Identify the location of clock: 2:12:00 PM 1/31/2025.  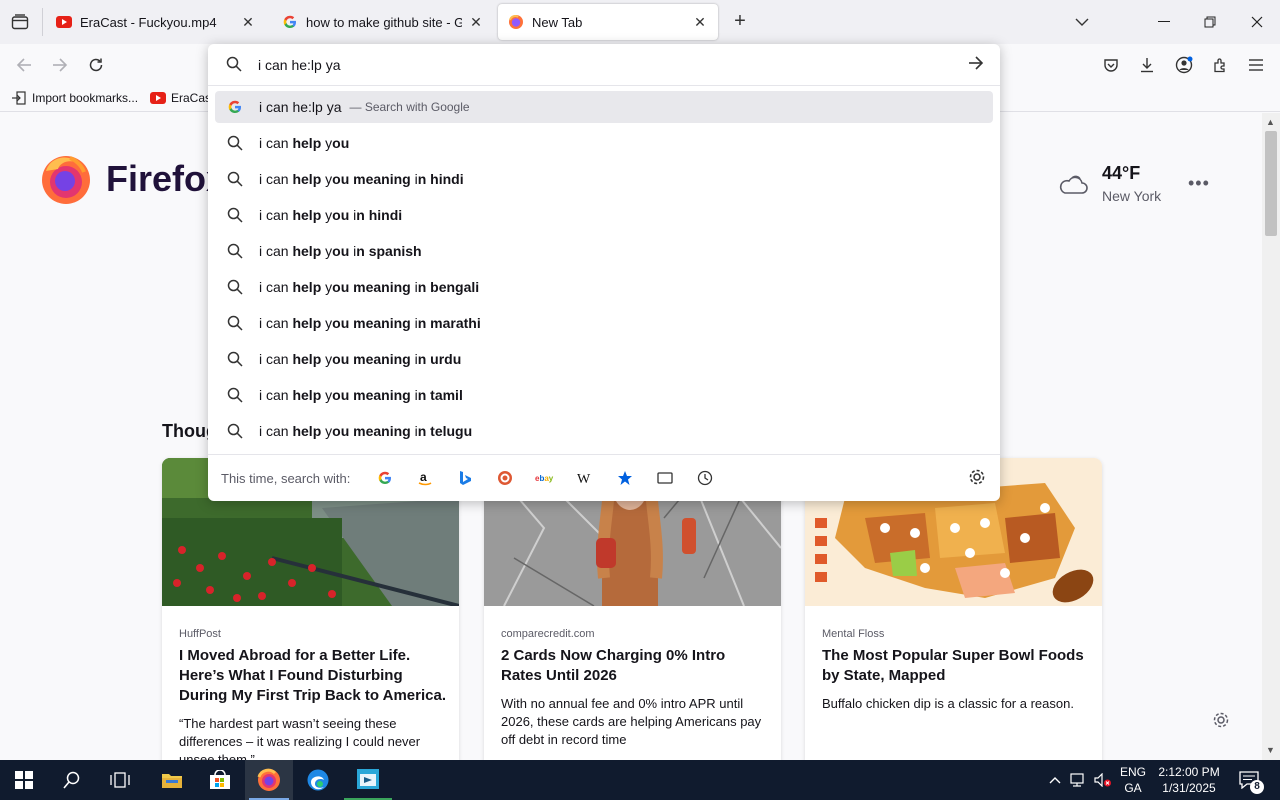
(1189, 780).